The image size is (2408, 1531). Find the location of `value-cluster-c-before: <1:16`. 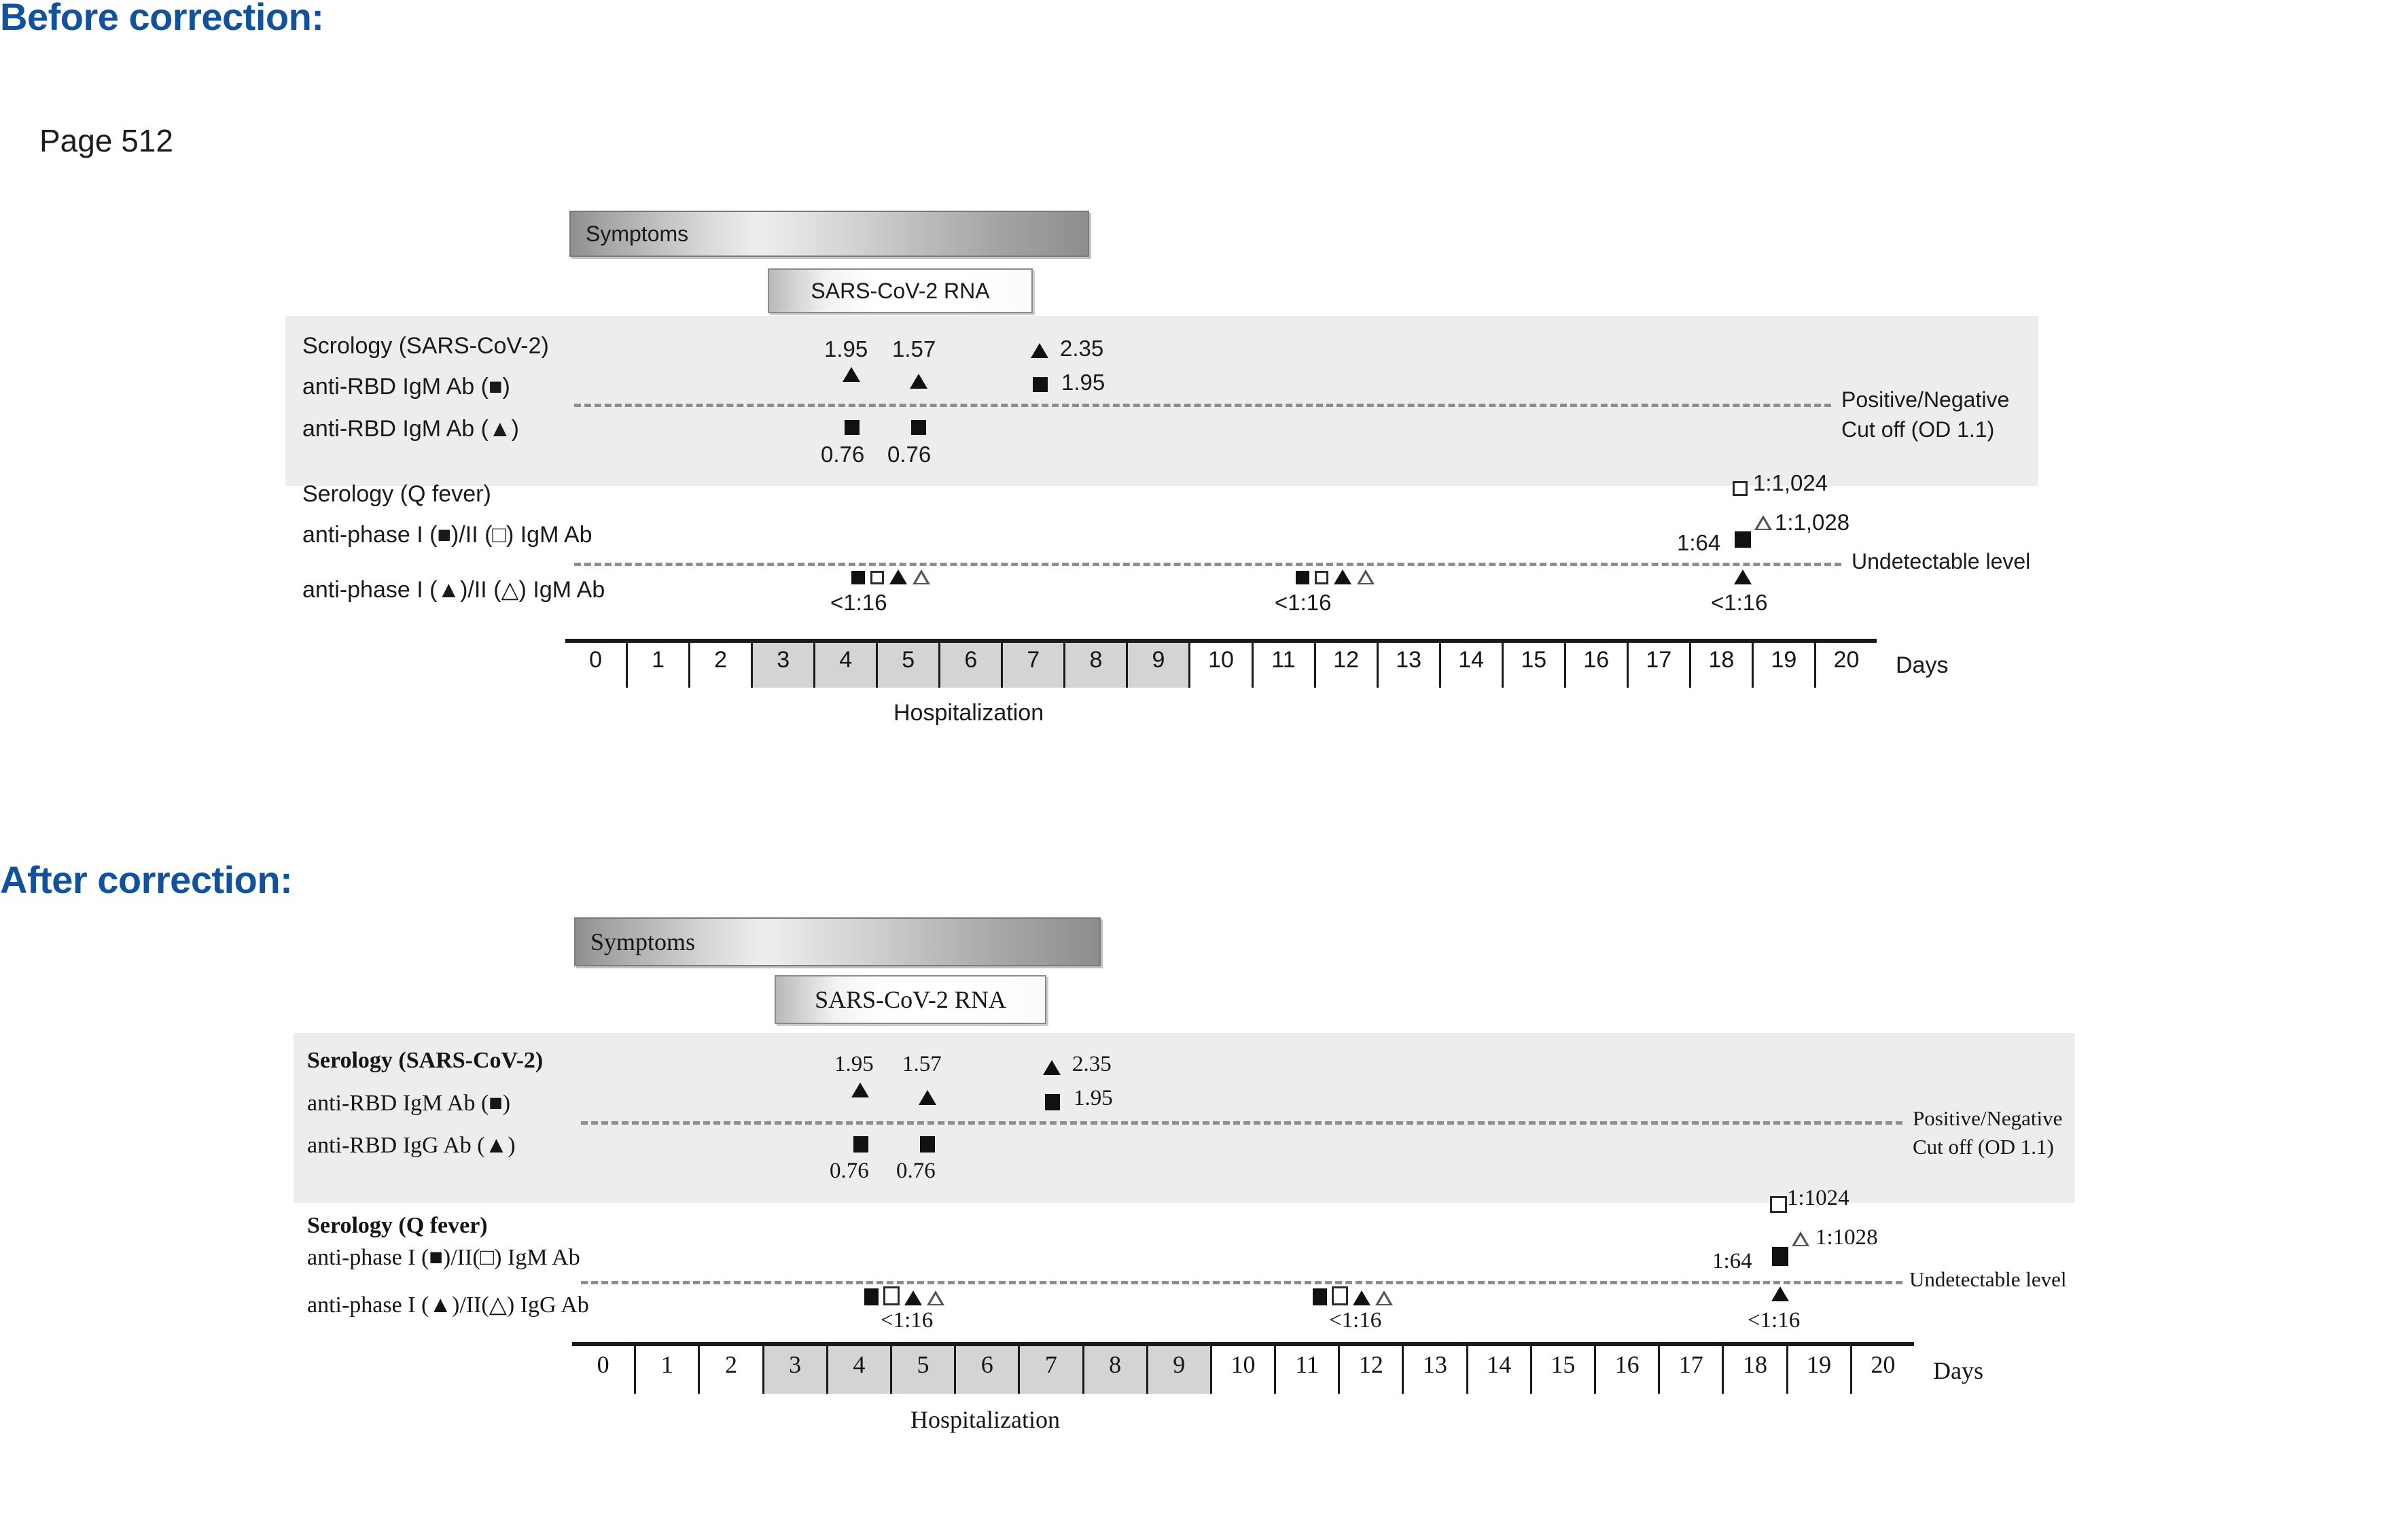

value-cluster-c-before: <1:16 is located at coordinates (1739, 603).